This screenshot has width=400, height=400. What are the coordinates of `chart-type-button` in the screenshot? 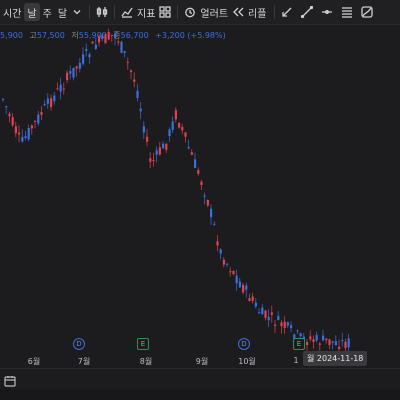 It's located at (102, 12).